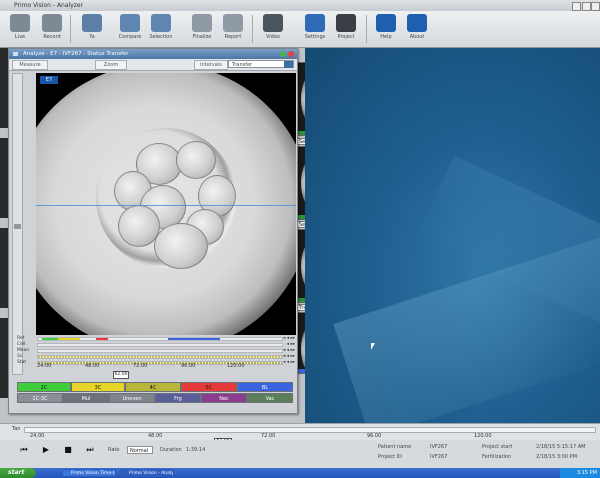  I want to click on class-button-uneven: Uneven, so click(132, 398).